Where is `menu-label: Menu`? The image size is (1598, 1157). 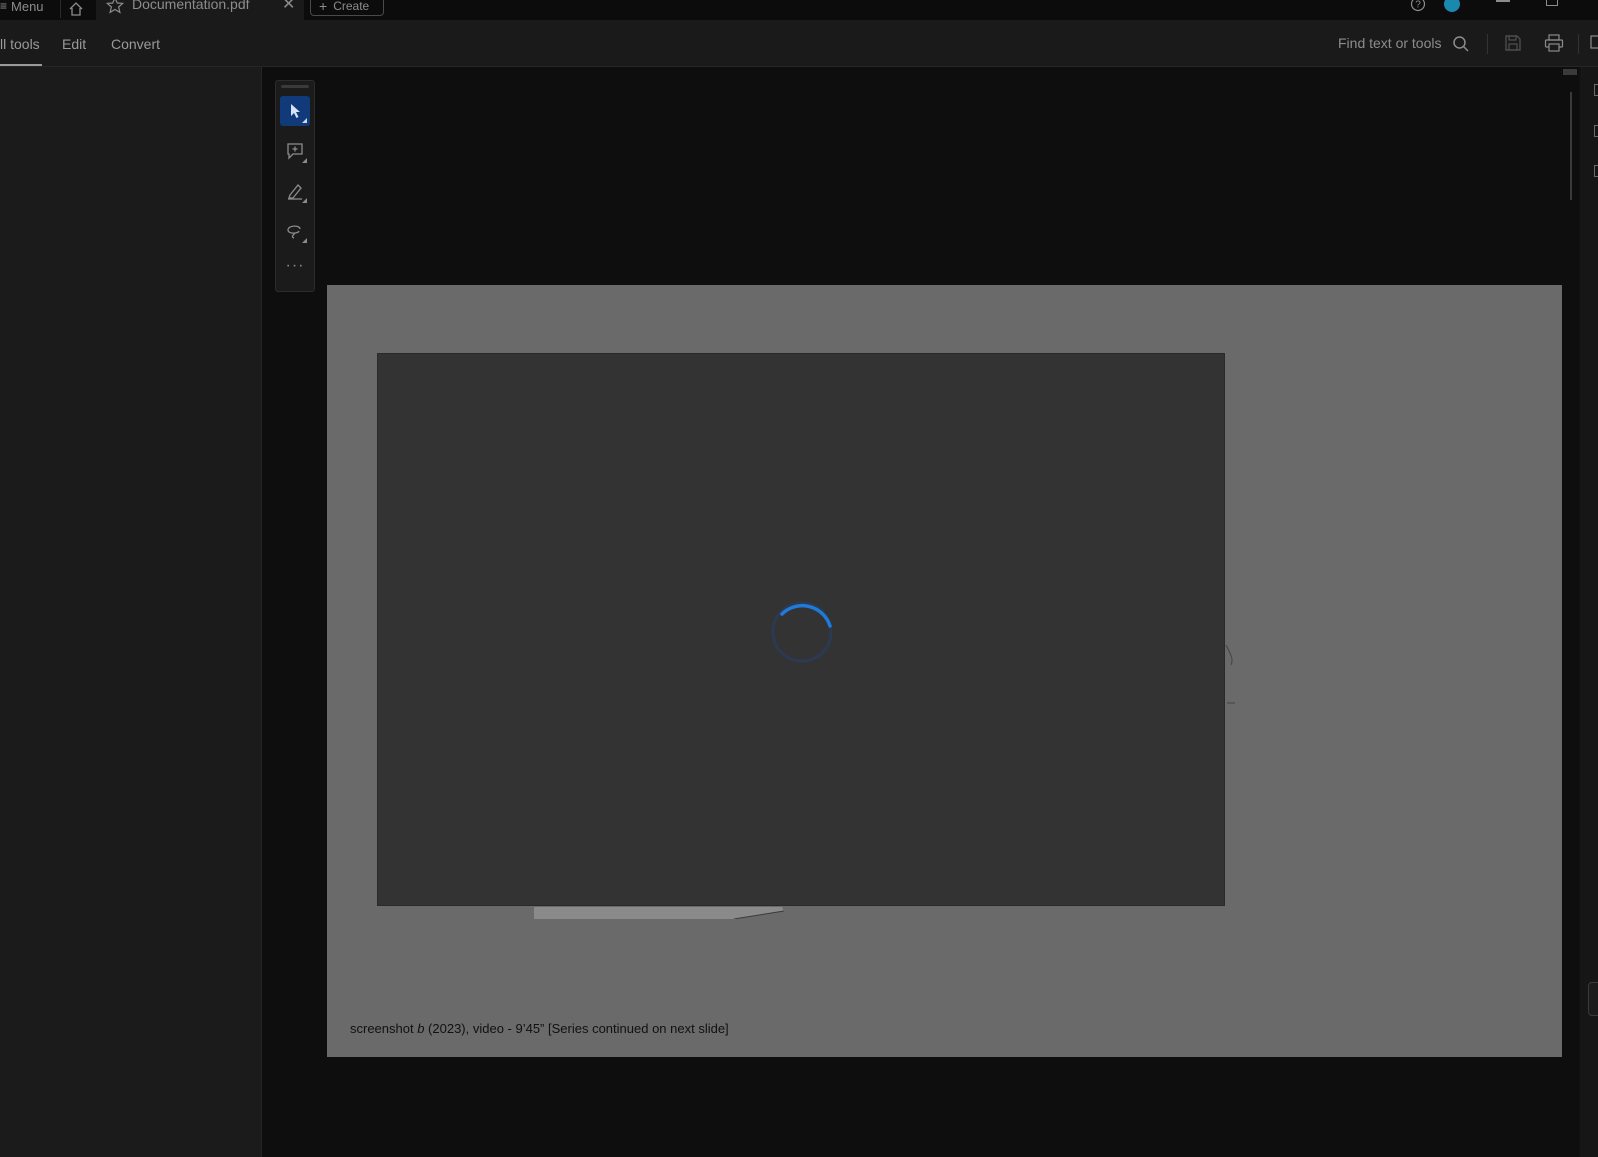
menu-label: Menu is located at coordinates (27, 7).